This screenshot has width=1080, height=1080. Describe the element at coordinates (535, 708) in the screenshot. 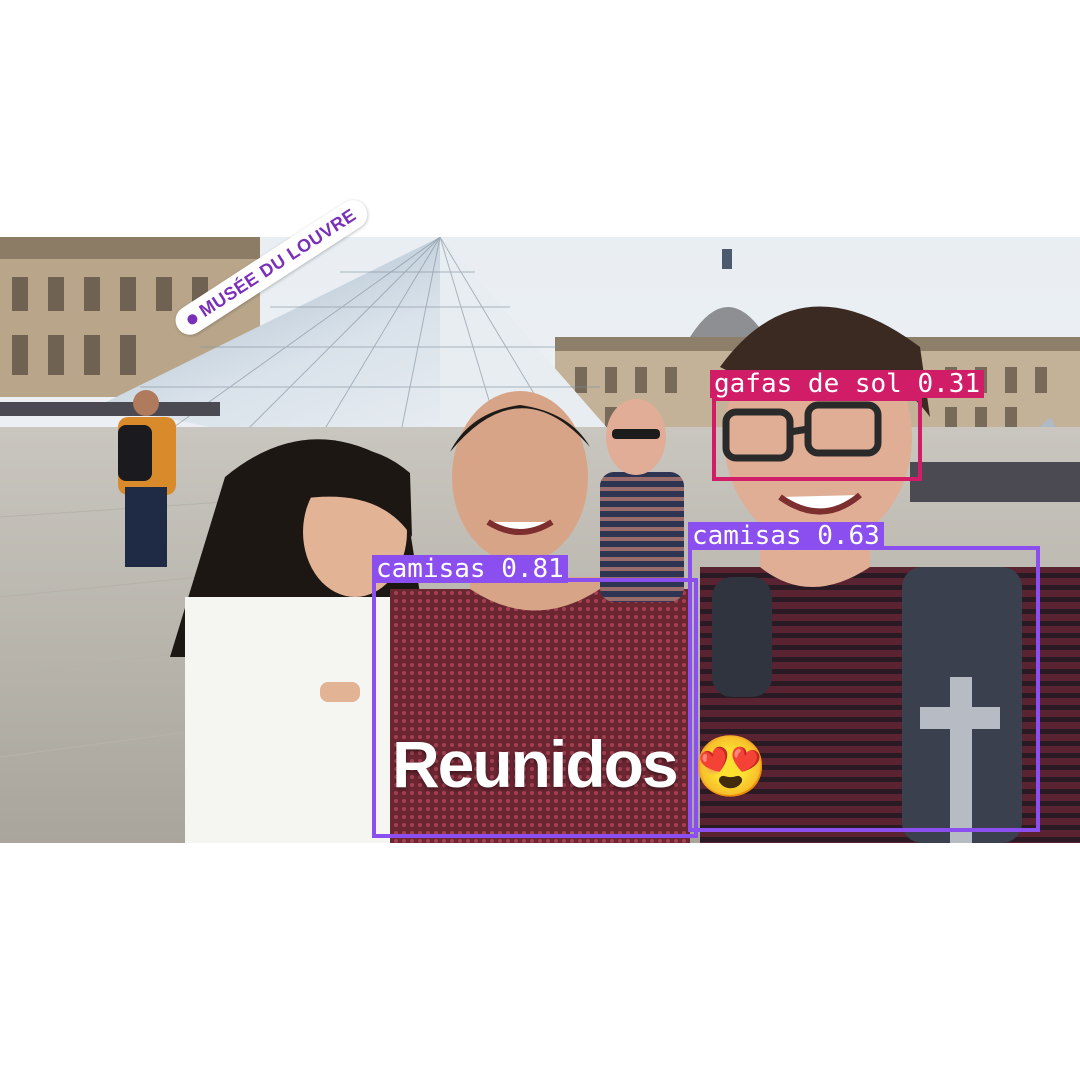

I see `detection-box-shirt-middle` at that location.